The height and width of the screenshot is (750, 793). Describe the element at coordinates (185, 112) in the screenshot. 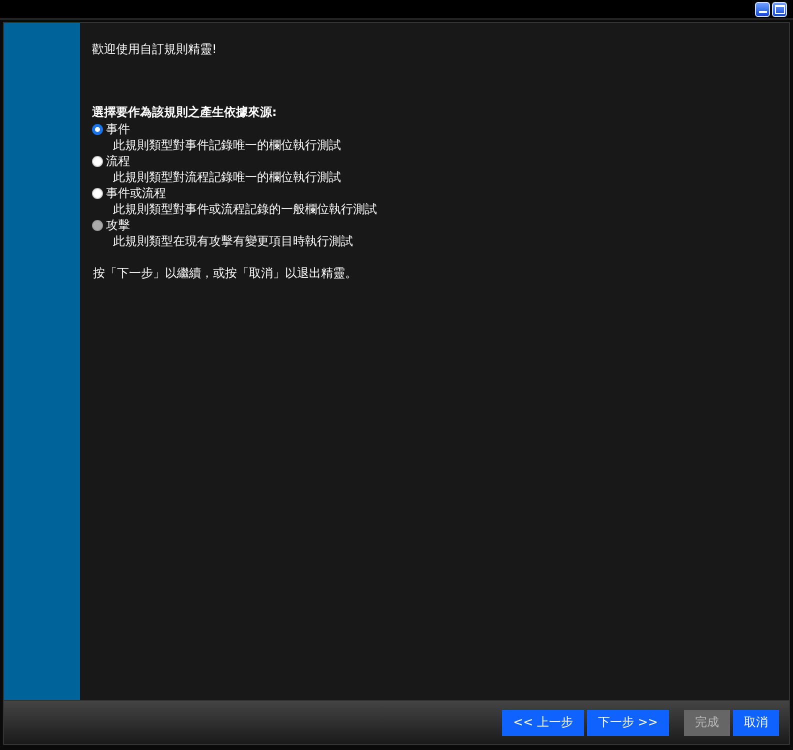

I see `prompt-label: 選擇要作為該規則之產生依據來源:` at that location.